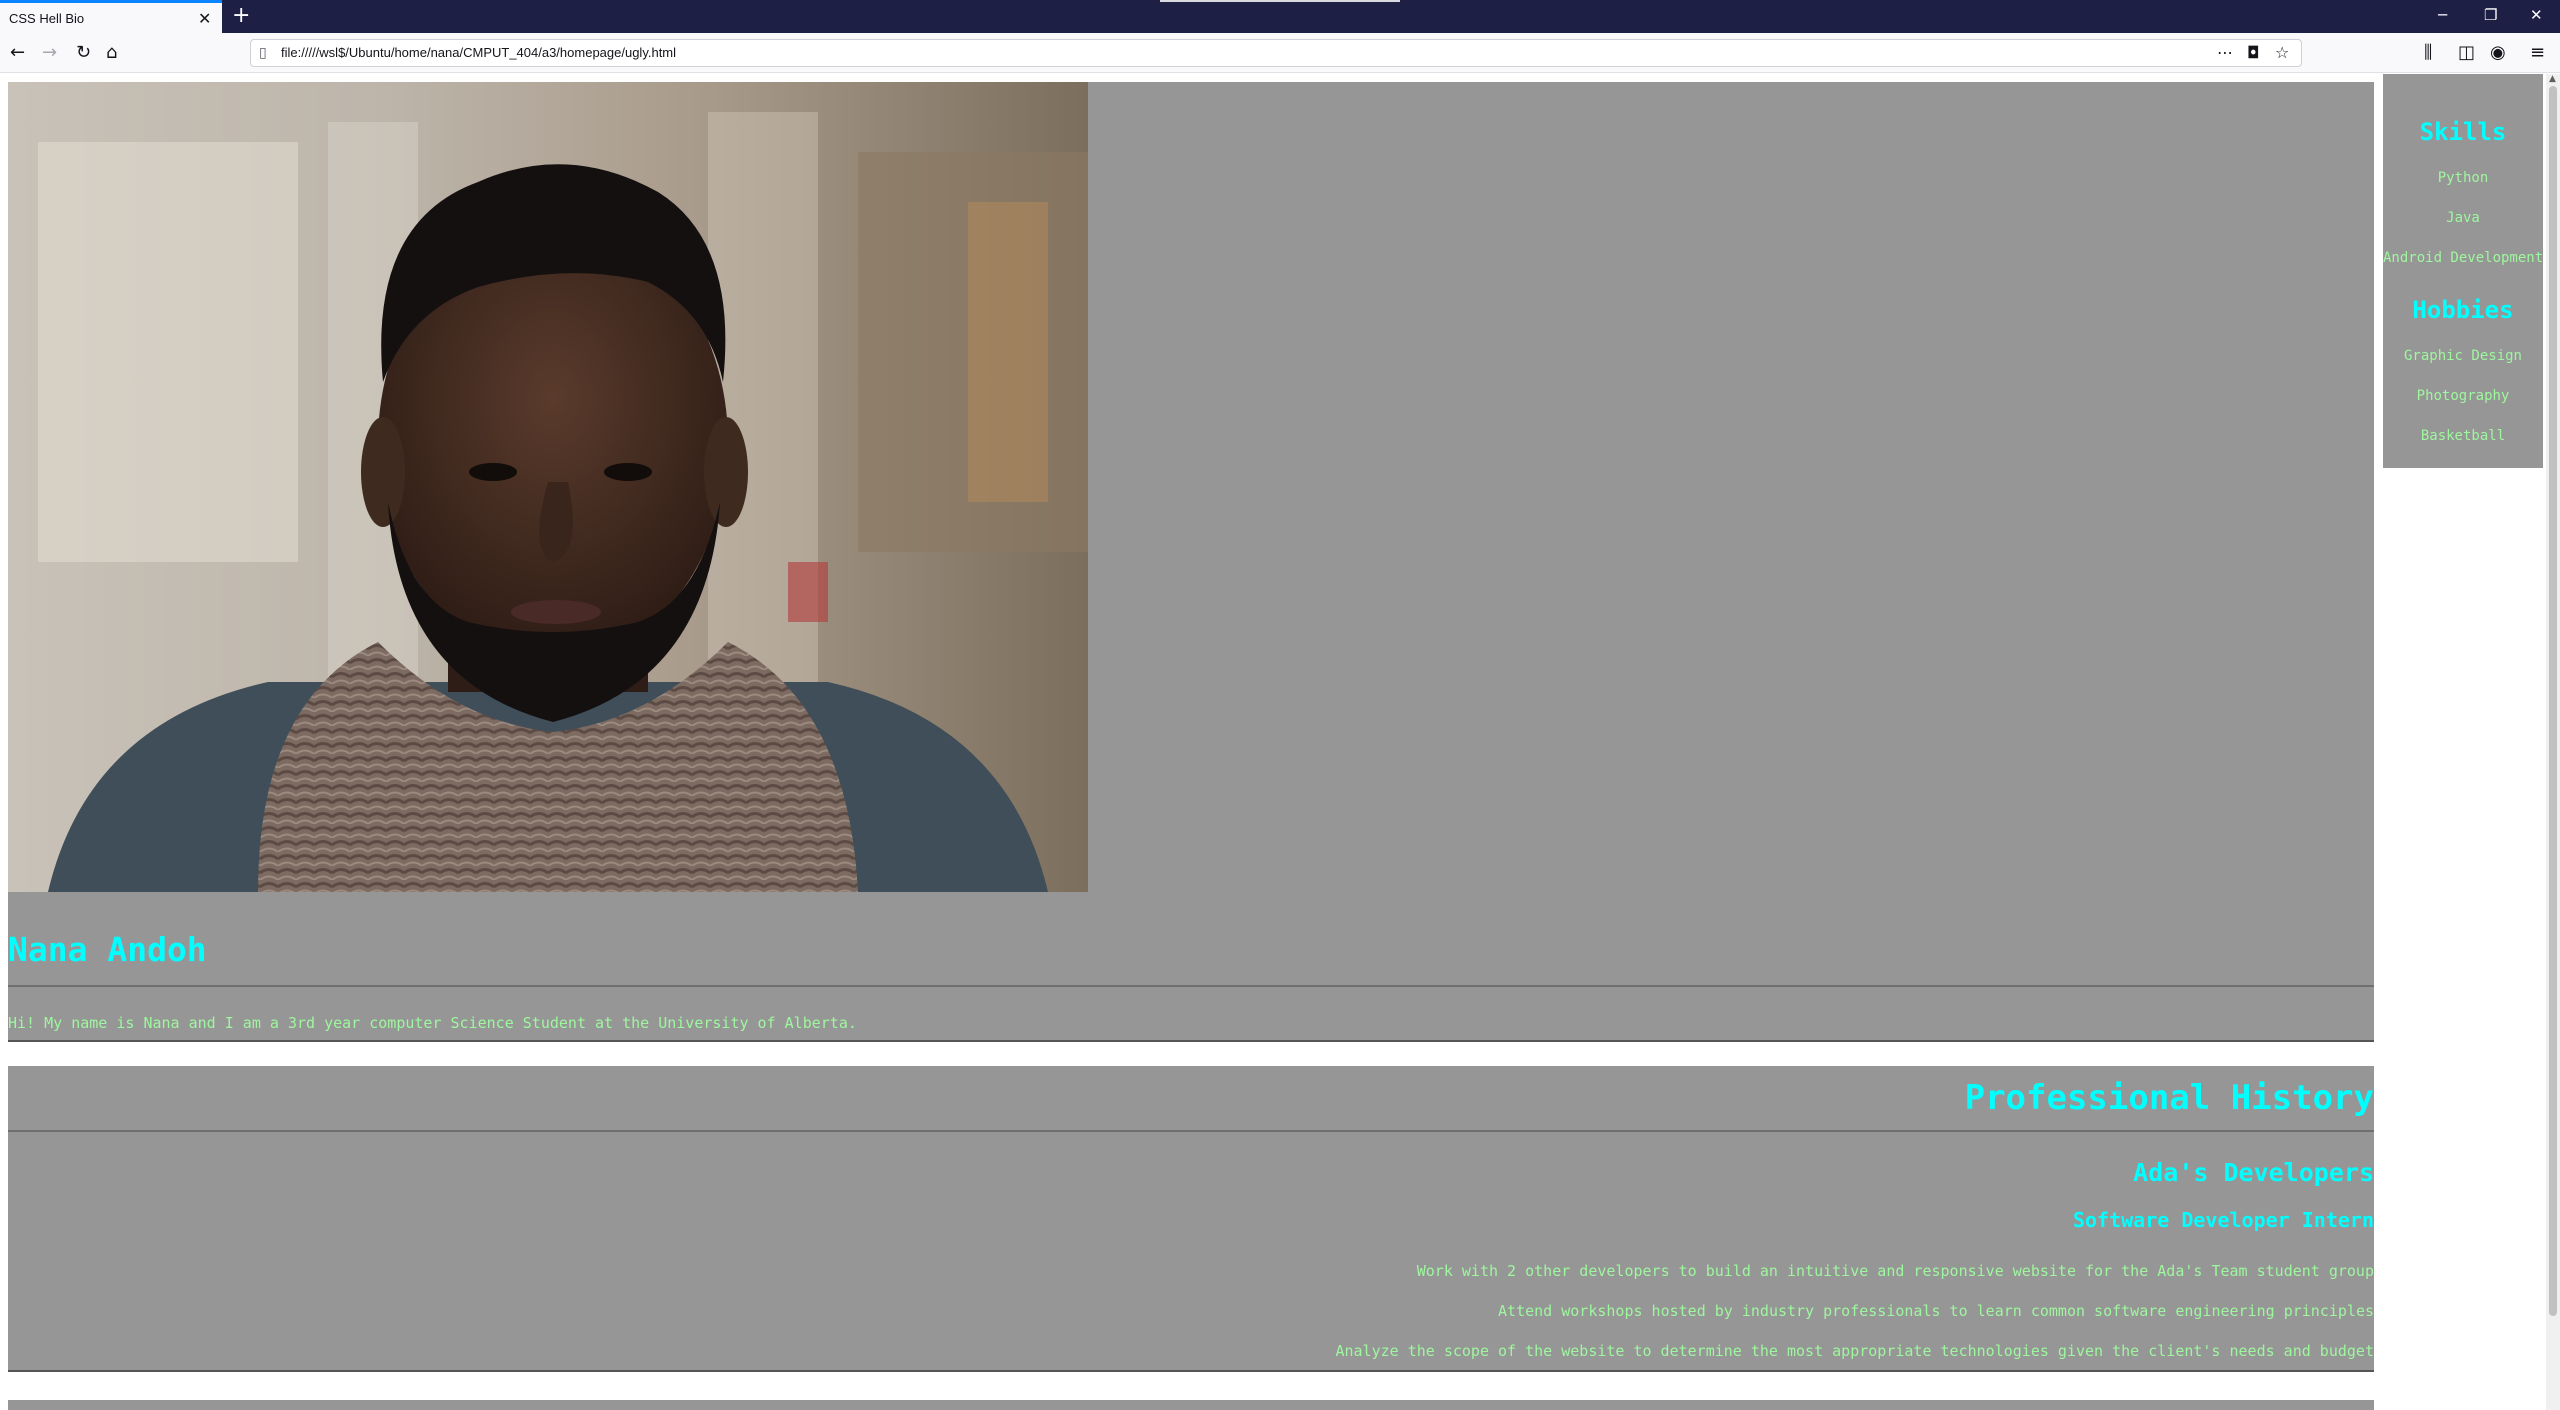 This screenshot has height=1410, width=2560. Describe the element at coordinates (111, 52) in the screenshot. I see `home-icon: ⌂` at that location.